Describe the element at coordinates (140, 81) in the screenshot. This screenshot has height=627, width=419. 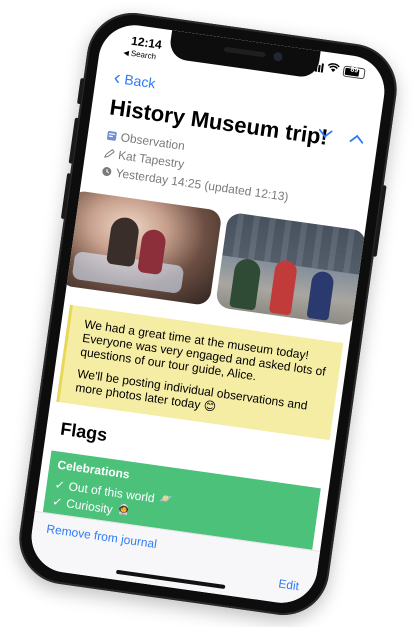
I see `back-label: Back` at that location.